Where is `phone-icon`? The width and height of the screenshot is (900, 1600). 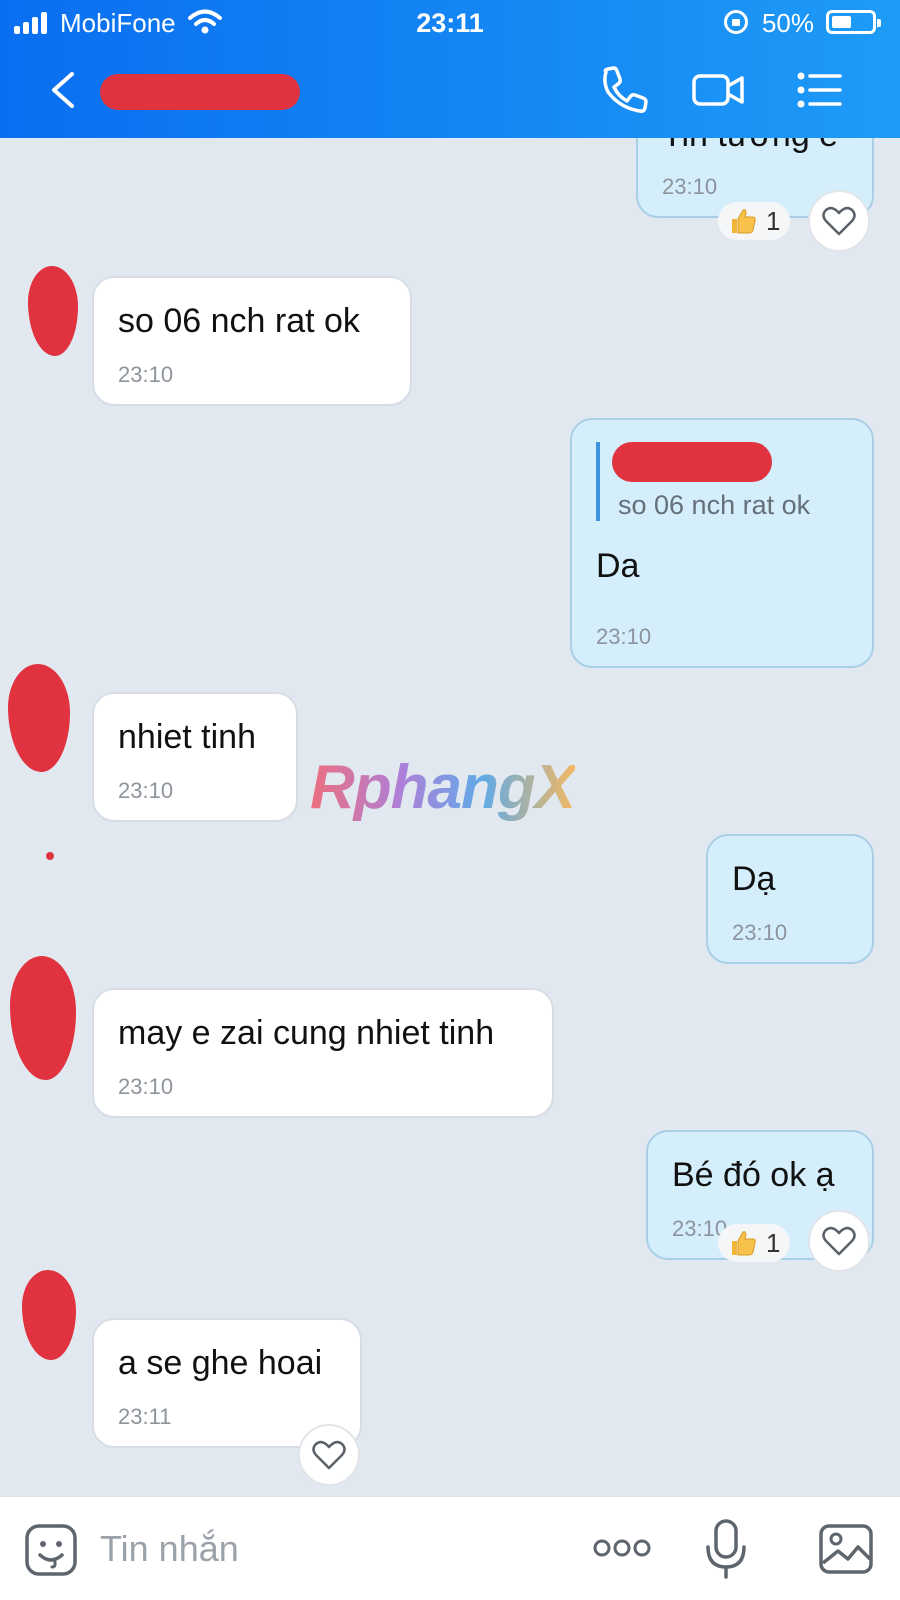 phone-icon is located at coordinates (624, 90).